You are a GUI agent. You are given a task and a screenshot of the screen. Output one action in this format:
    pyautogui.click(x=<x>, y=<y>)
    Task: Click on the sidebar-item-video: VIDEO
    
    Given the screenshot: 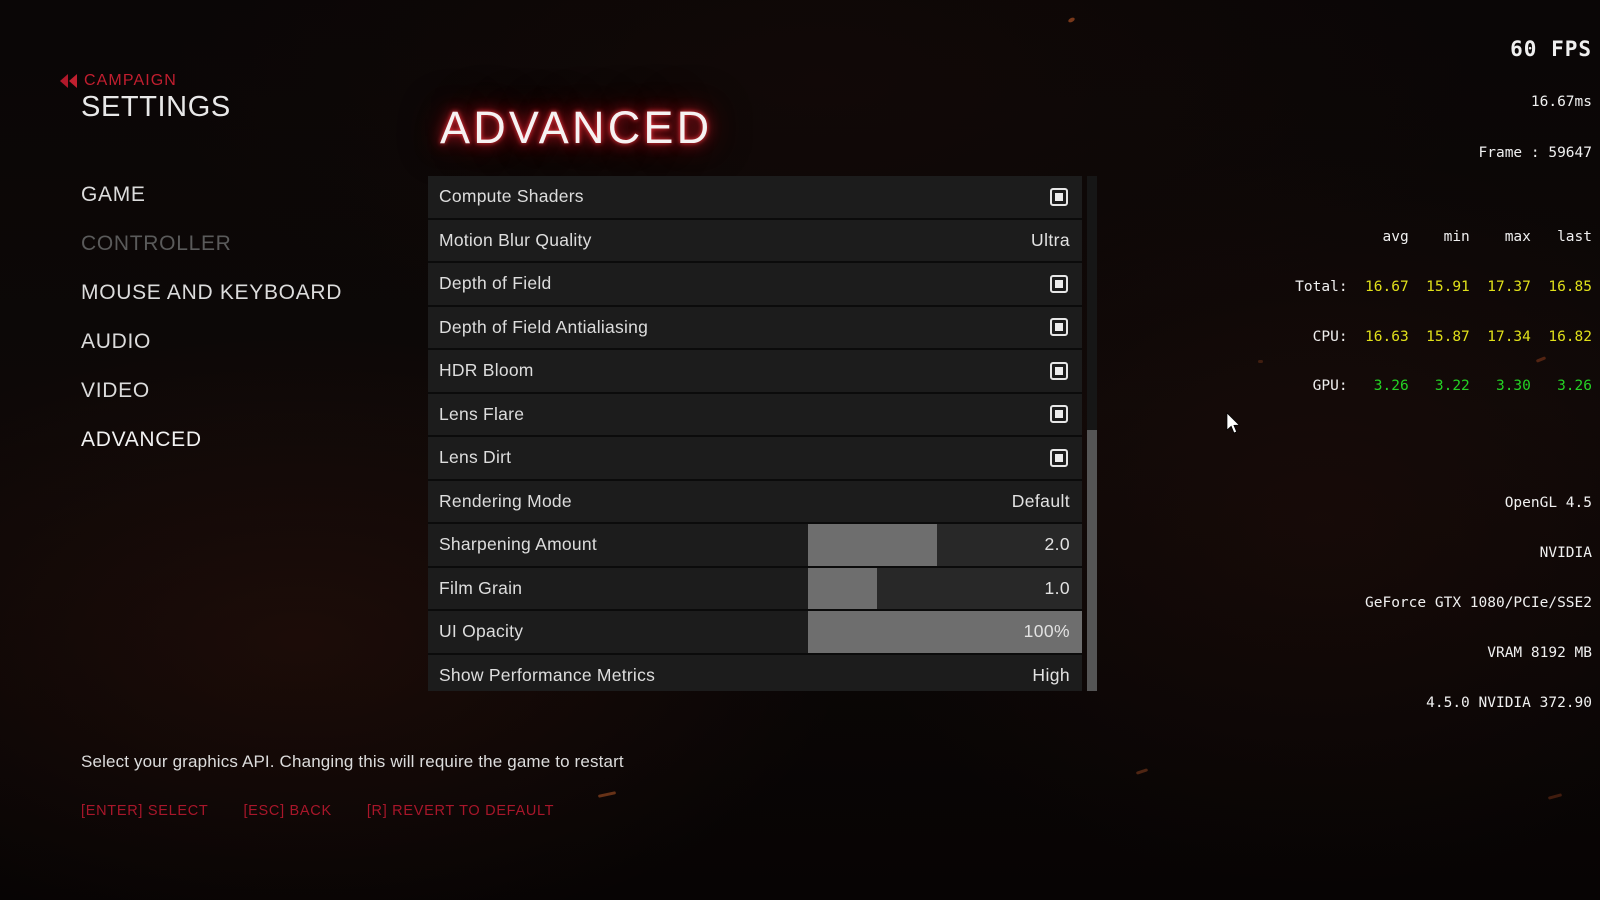 What is the action you would take?
    pyautogui.click(x=210, y=390)
    